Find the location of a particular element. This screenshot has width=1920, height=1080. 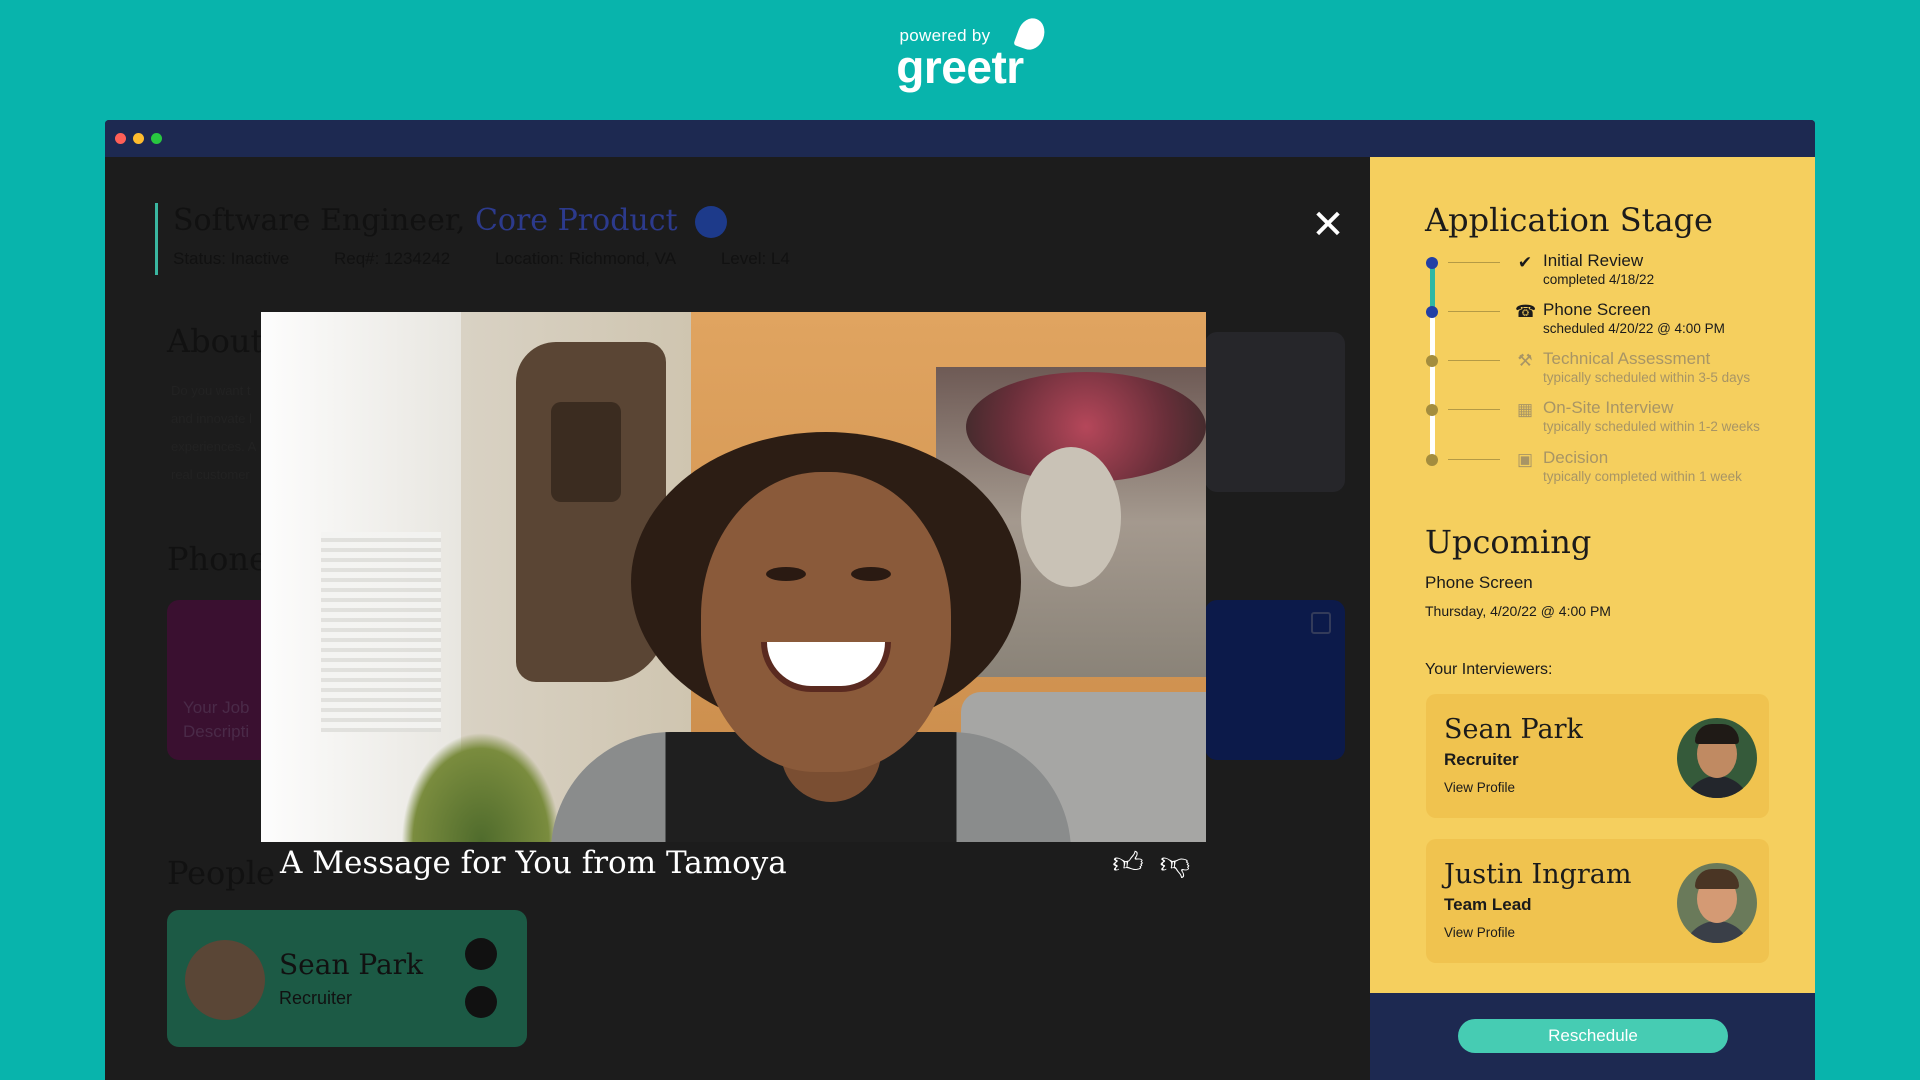

reschedule-button: Reschedule is located at coordinates (1593, 1036).